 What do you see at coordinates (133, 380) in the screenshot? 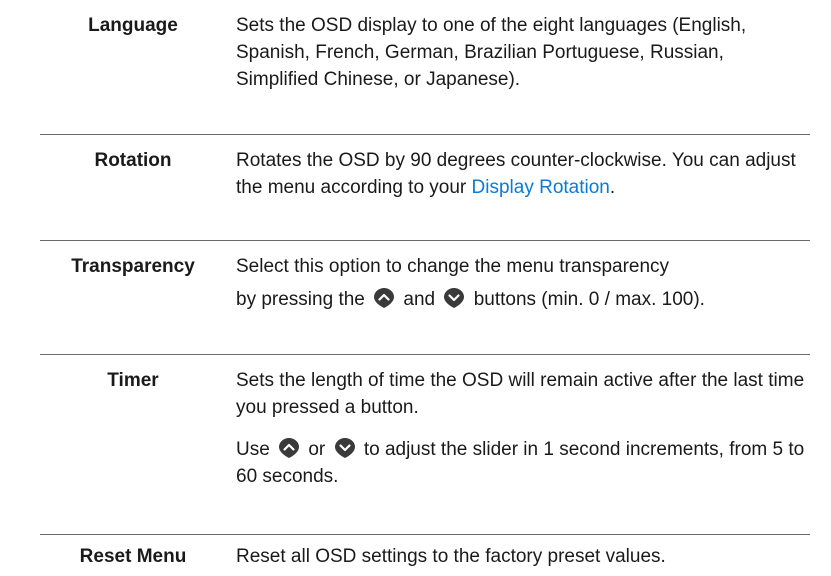
I see `row-label-timer: Timer` at bounding box center [133, 380].